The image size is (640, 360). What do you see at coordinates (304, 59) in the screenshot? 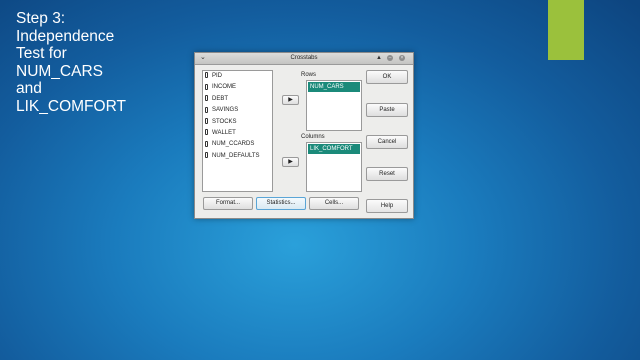
I see `dialog-titlebar: ⌄ Crosstabs ▲ – ×` at bounding box center [304, 59].